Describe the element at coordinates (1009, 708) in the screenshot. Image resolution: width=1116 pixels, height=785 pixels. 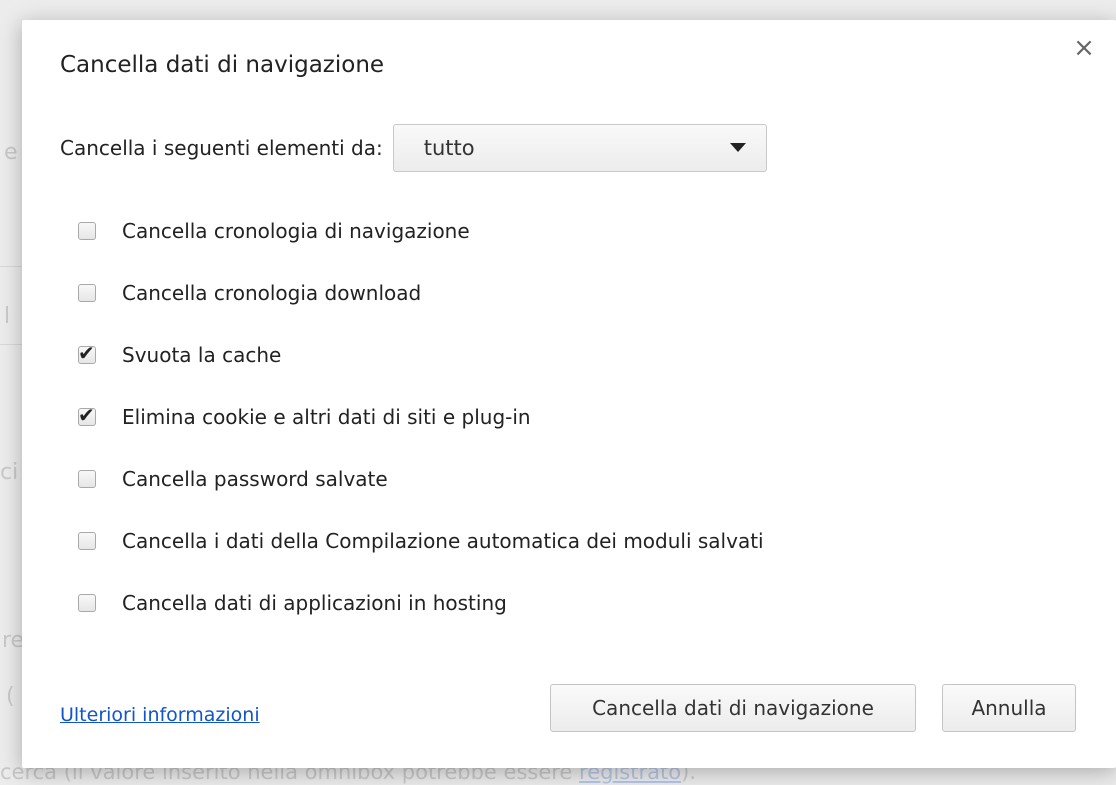
I see `cancel-button: Annulla` at that location.